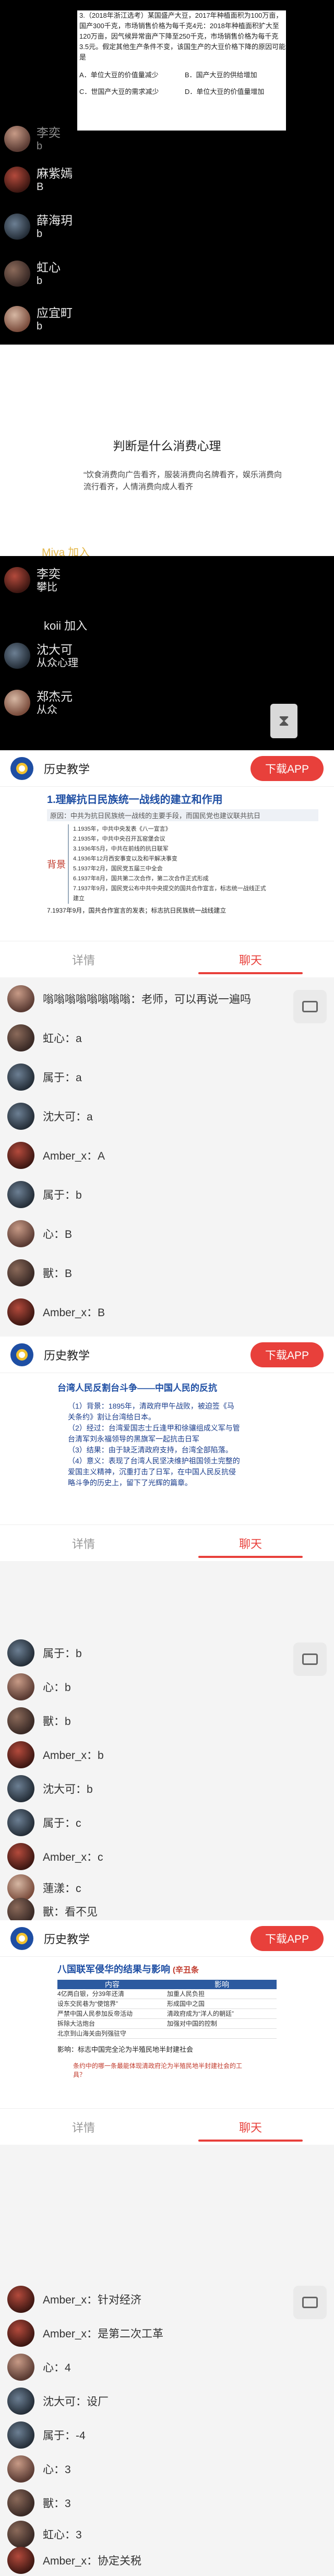 The width and height of the screenshot is (334, 2576). Describe the element at coordinates (169, 893) in the screenshot. I see `slide-item: 7.1937年9月，国民党公布中共中央提交的国共合作宣言，标志统一战线正式建立` at that location.